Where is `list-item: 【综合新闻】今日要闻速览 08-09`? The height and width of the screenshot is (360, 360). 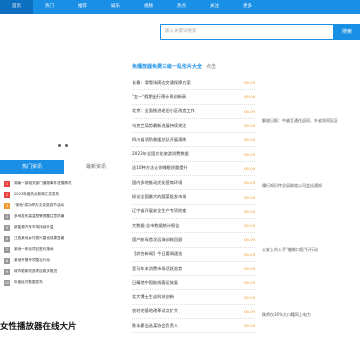 list-item: 【综合新闻】今日要闻速览 08-09 is located at coordinates (193, 255).